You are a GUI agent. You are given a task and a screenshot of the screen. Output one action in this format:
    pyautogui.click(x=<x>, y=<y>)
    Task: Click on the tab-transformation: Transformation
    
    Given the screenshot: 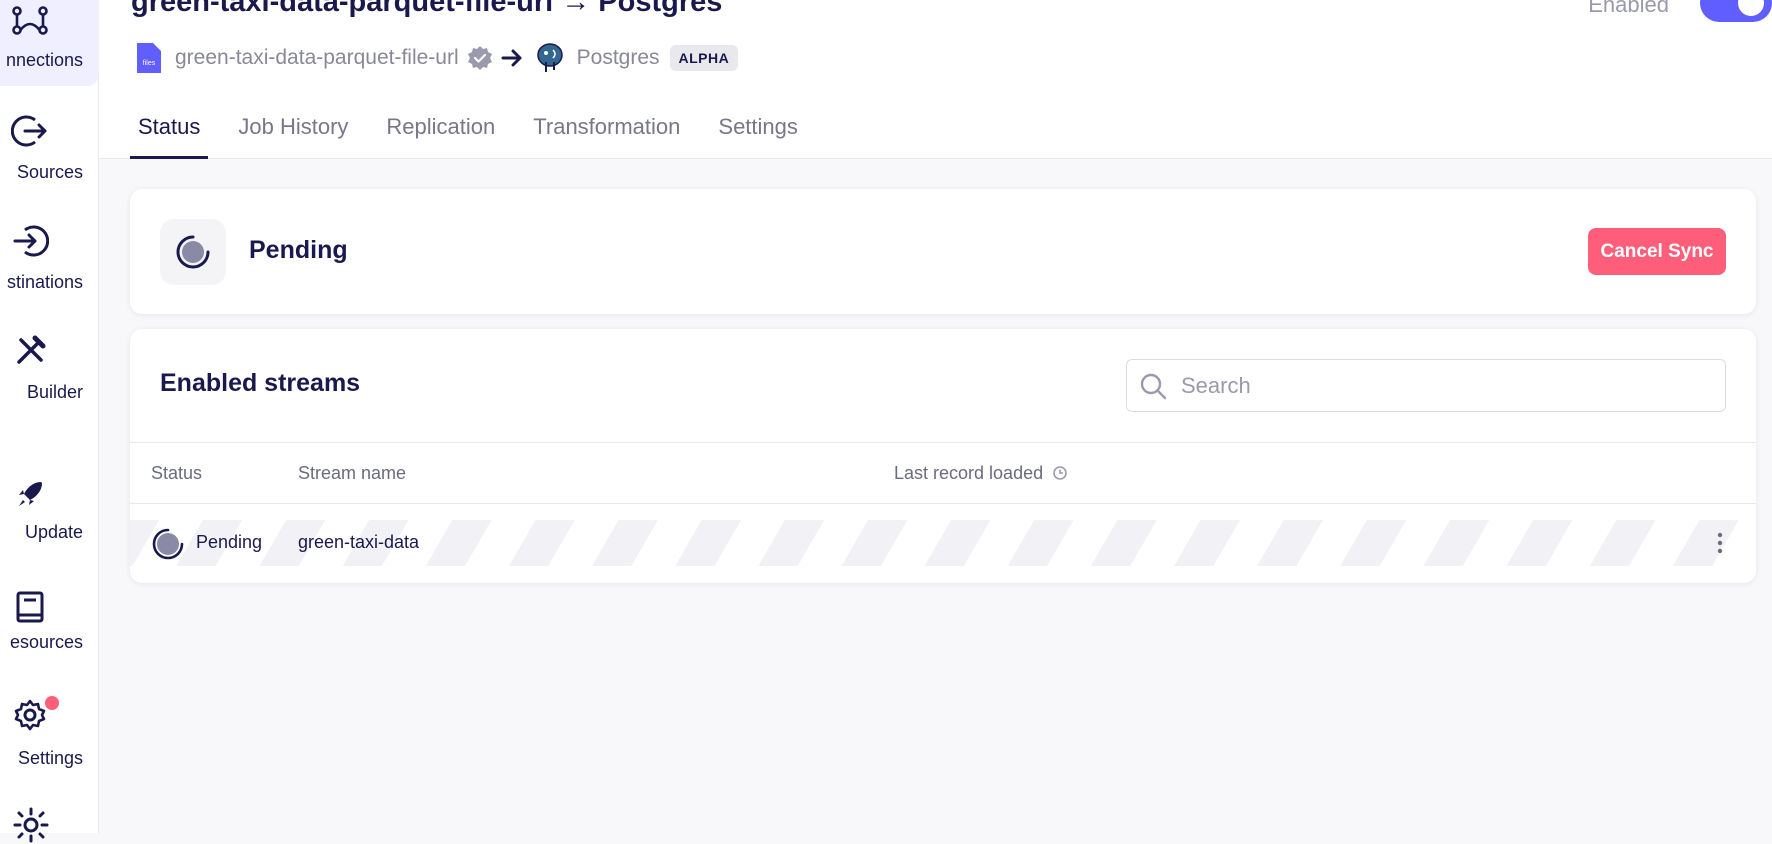 What is the action you would take?
    pyautogui.click(x=606, y=133)
    